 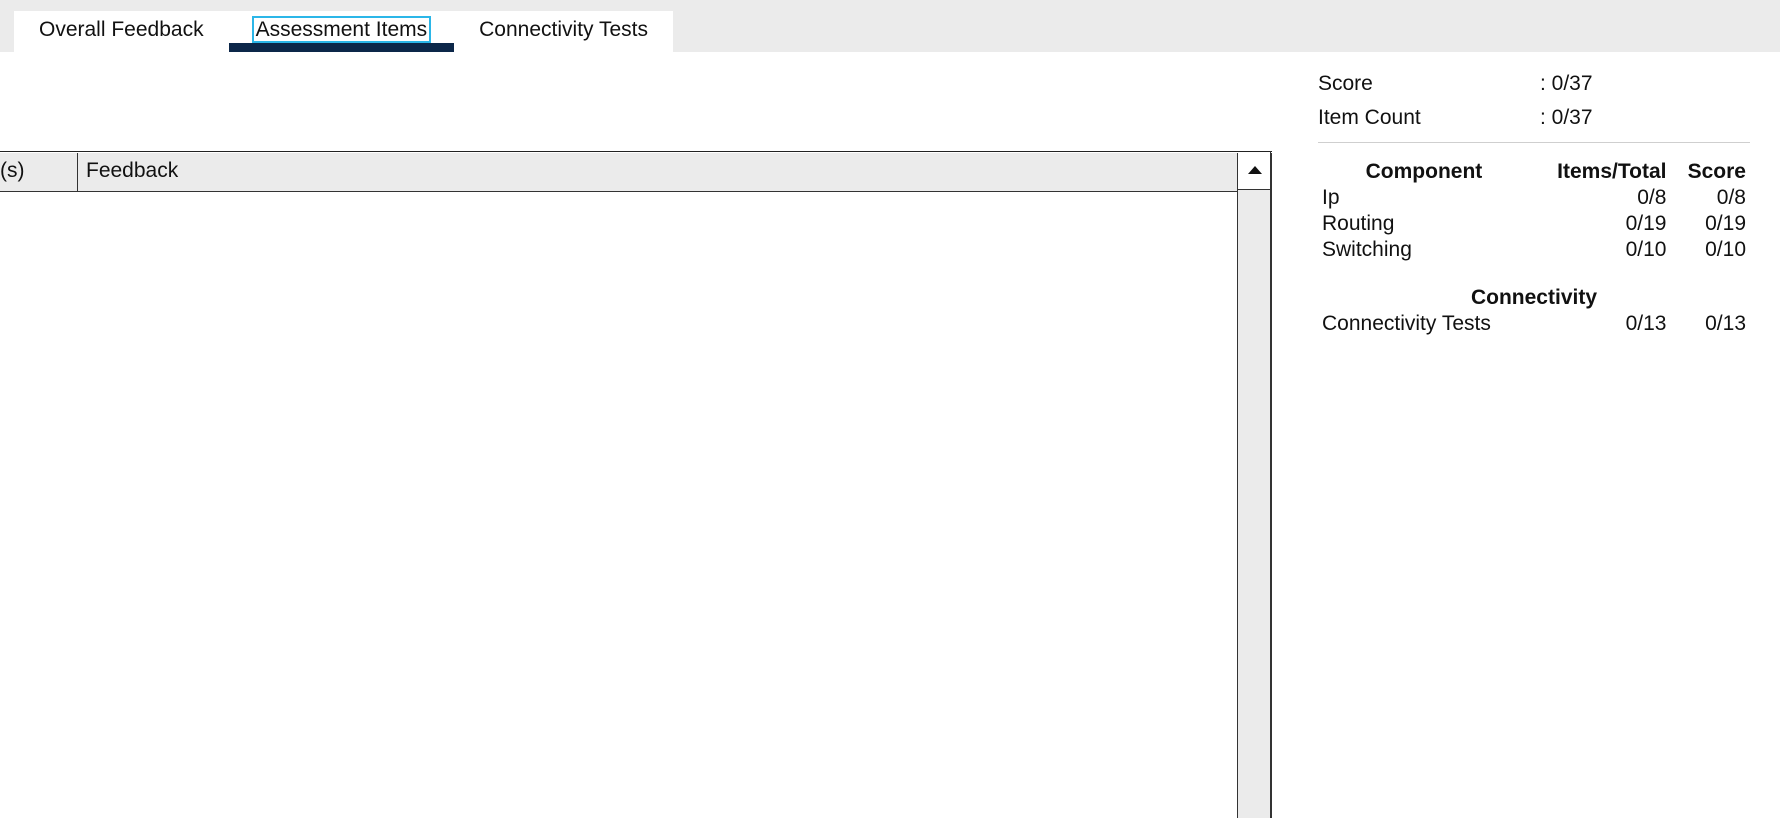 I want to click on panel-divider, so click(x=1270, y=484).